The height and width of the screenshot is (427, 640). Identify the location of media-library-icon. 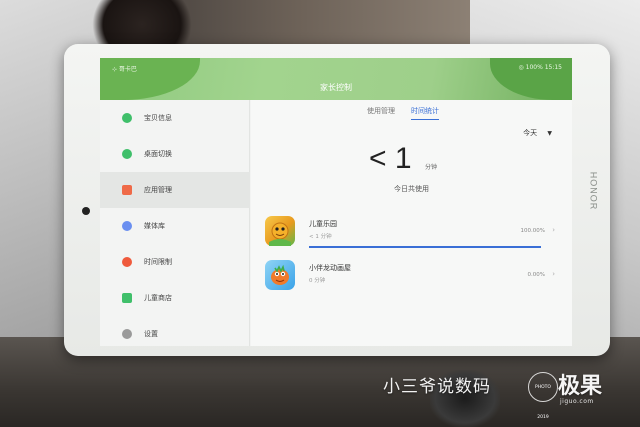
(127, 226).